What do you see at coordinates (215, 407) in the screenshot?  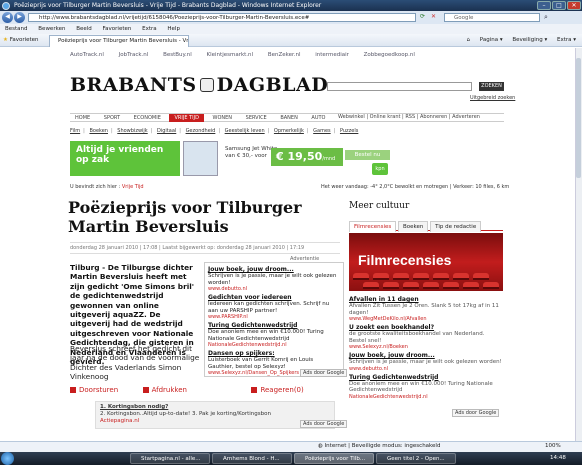 I see `bottom-ad-title: 1. Kortingsbon nodig?` at bounding box center [215, 407].